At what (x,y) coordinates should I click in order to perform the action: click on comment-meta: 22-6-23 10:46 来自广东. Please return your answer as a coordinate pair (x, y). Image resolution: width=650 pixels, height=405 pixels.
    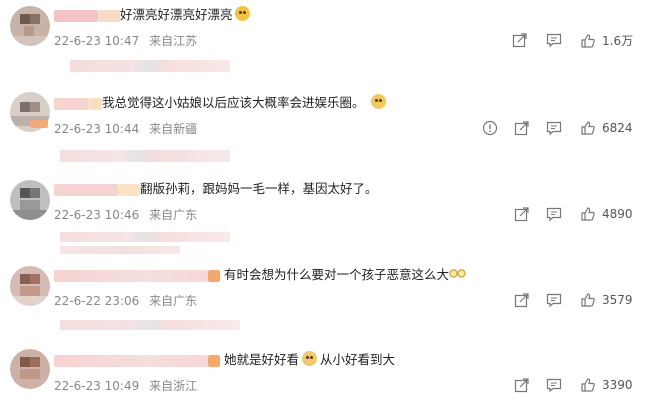
    Looking at the image, I should click on (128, 214).